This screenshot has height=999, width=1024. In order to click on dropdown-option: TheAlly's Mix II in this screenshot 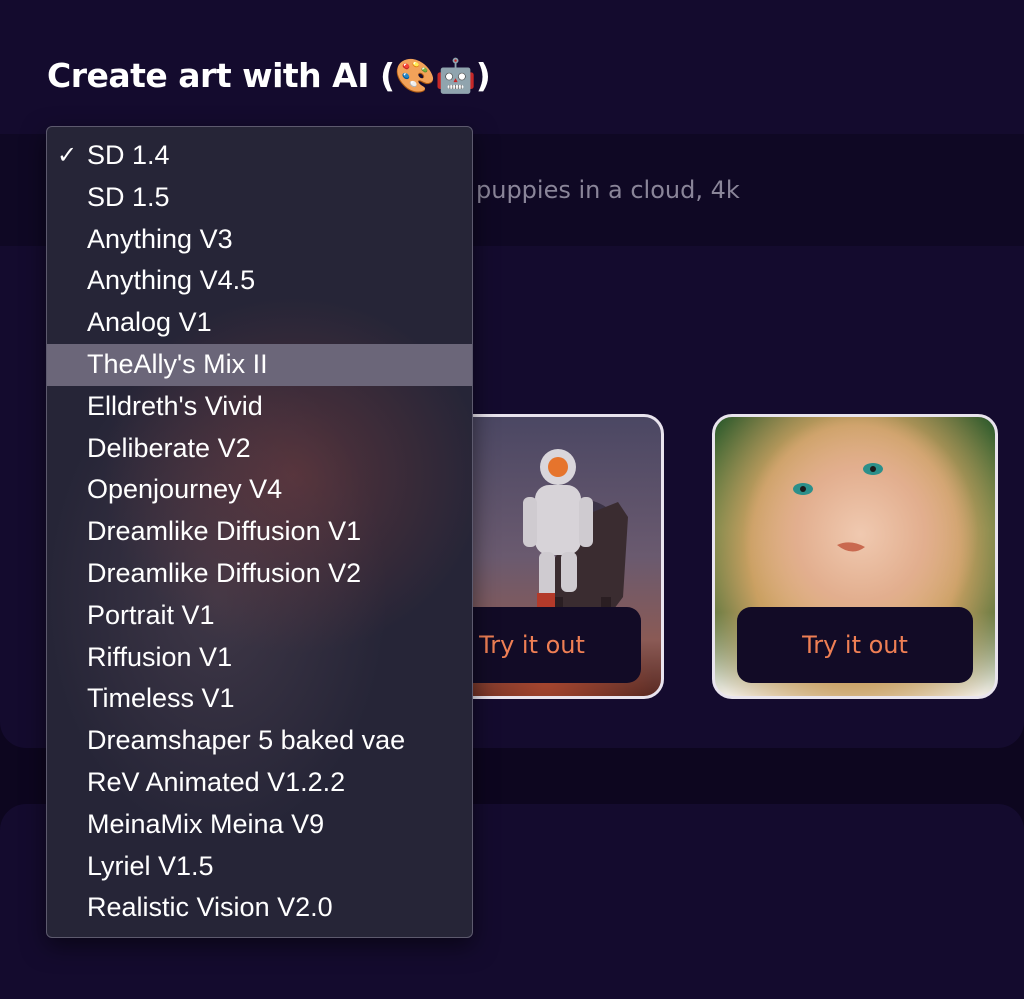, I will do `click(259, 364)`.